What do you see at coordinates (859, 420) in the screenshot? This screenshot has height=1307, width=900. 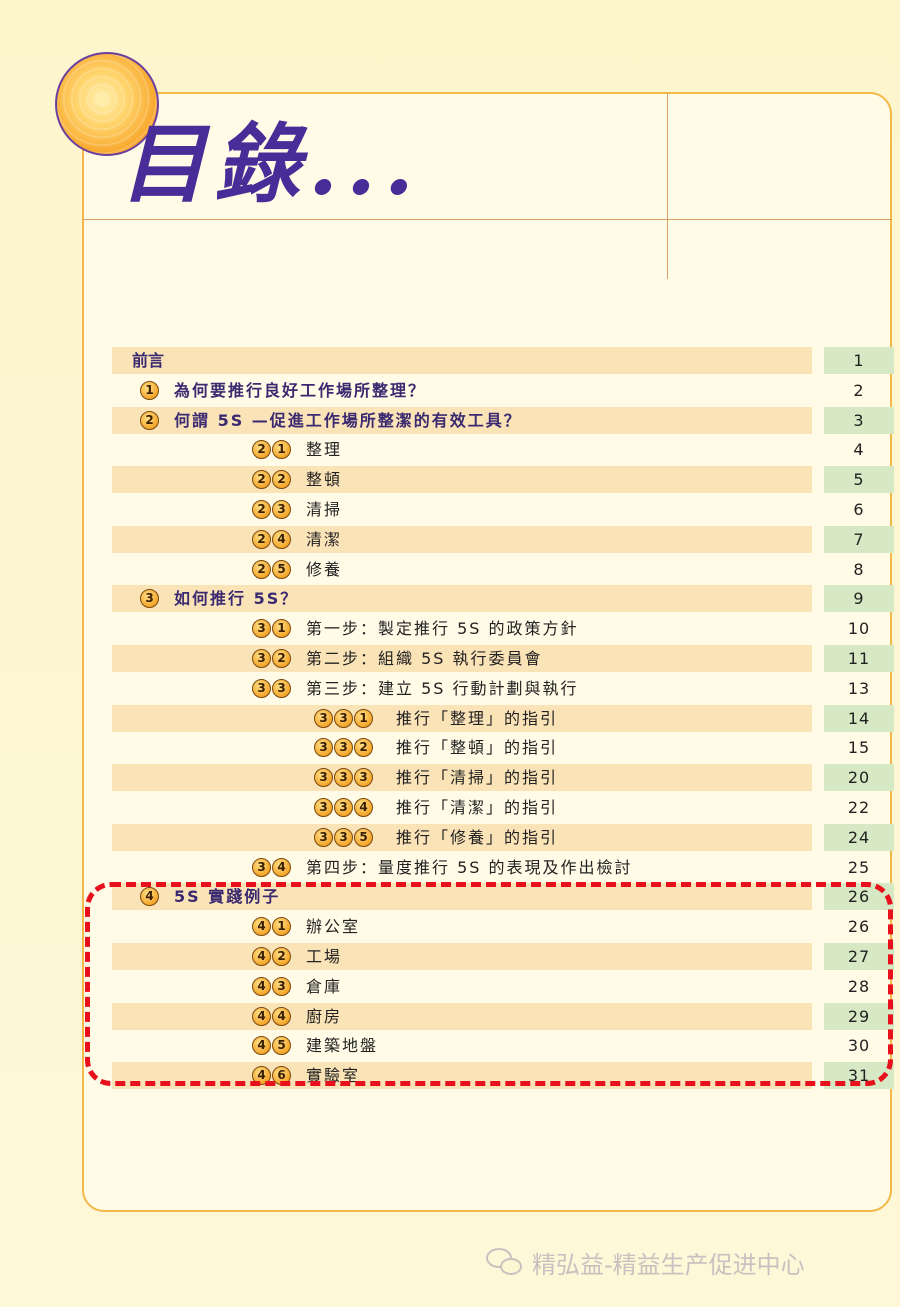 I see `toc-page-number: 3` at bounding box center [859, 420].